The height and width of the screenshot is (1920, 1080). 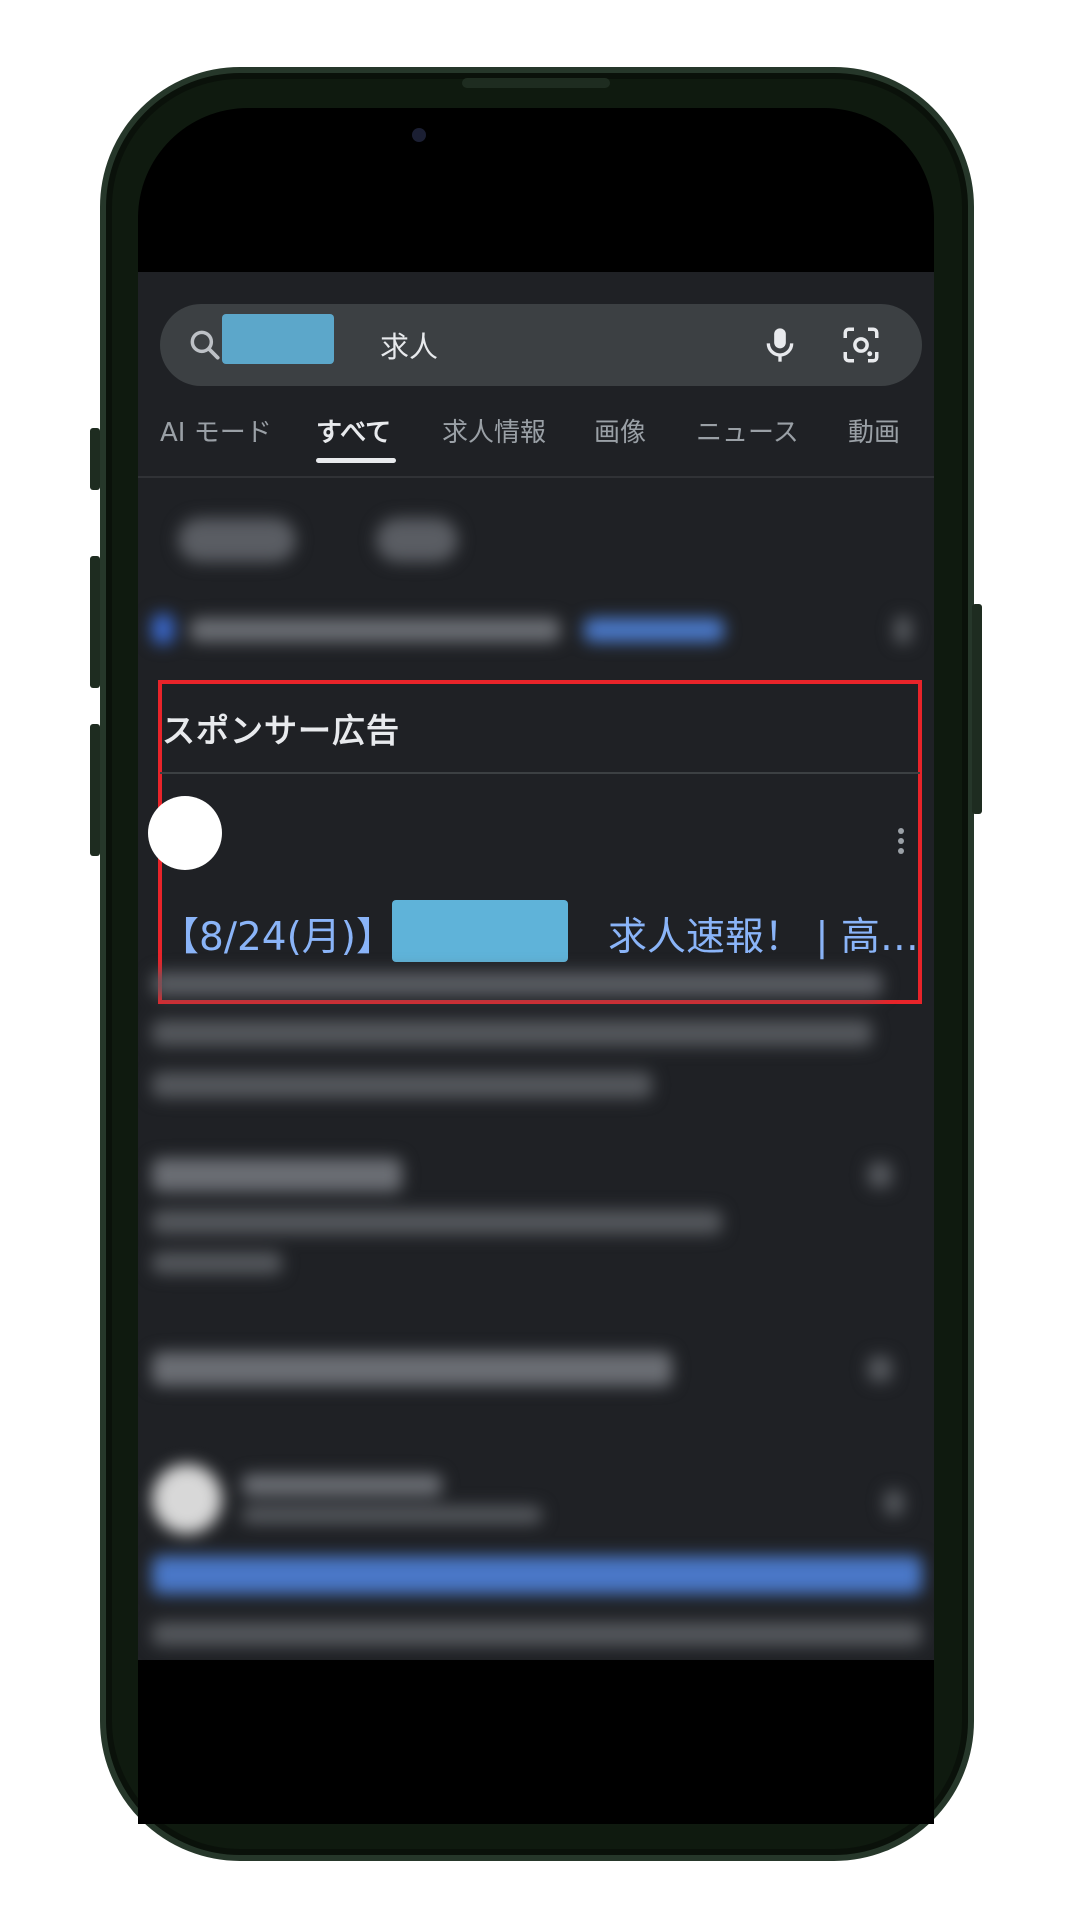 I want to click on tab-videos: 動画, so click(x=874, y=430).